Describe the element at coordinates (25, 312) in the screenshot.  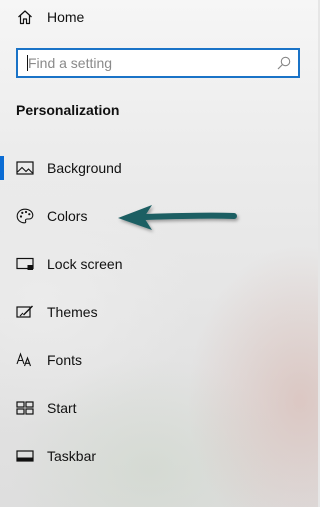
I see `themes-icon` at that location.